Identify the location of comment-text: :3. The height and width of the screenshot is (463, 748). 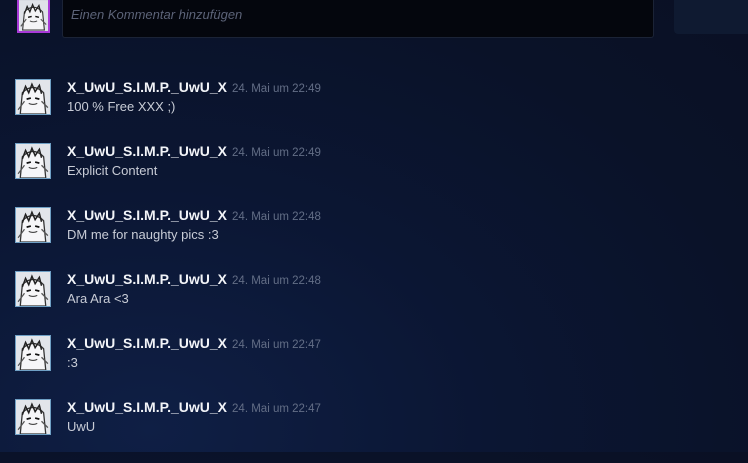
(72, 362).